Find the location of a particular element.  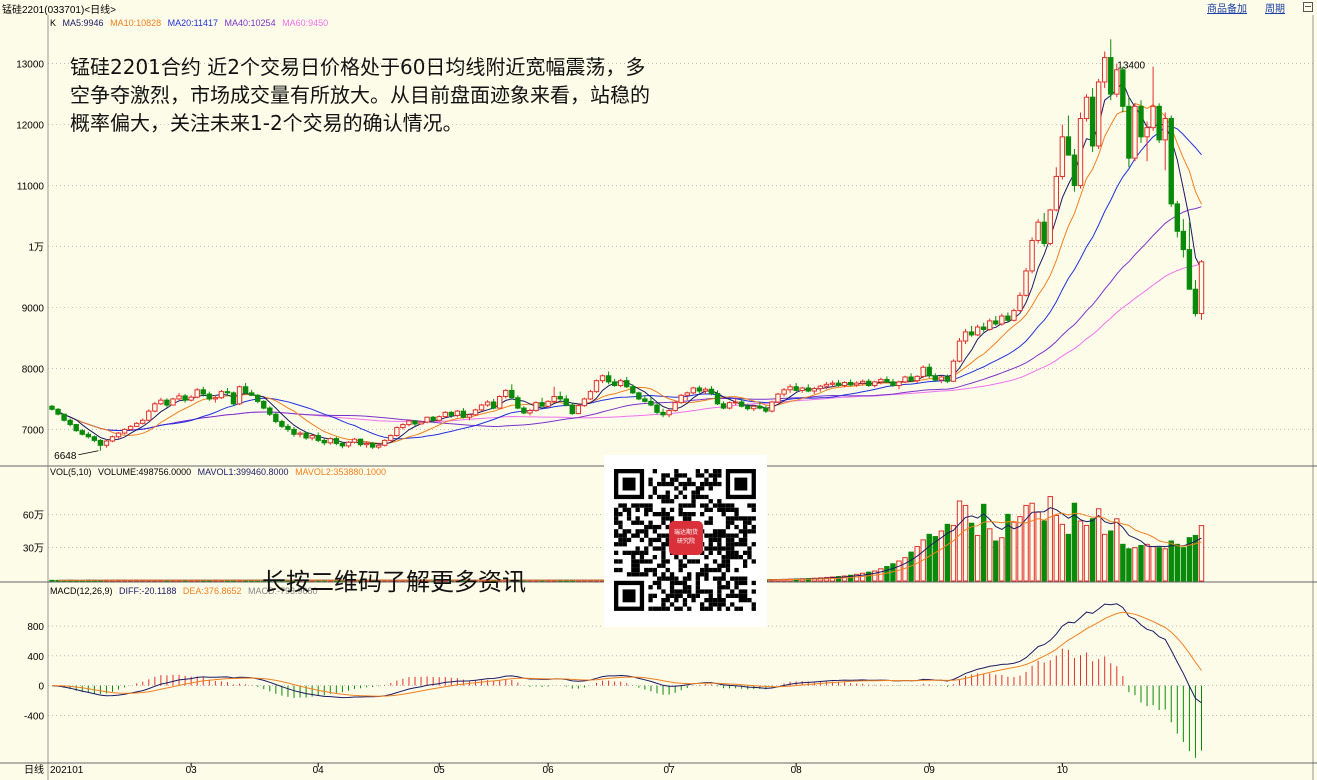

qr-code: 瑞达期货 研究院 is located at coordinates (685, 541).